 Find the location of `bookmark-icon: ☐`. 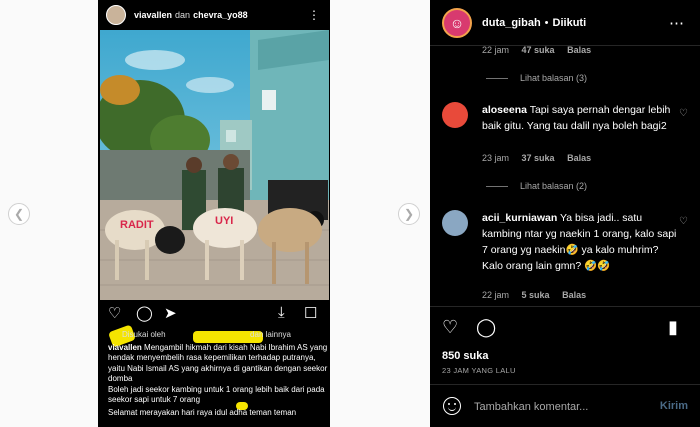

bookmark-icon: ☐ is located at coordinates (311, 313).